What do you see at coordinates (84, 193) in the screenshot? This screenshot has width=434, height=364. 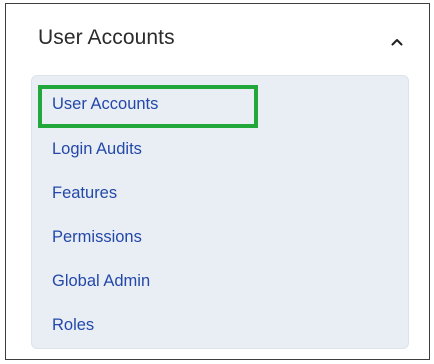 I see `menu-item-features: Features` at bounding box center [84, 193].